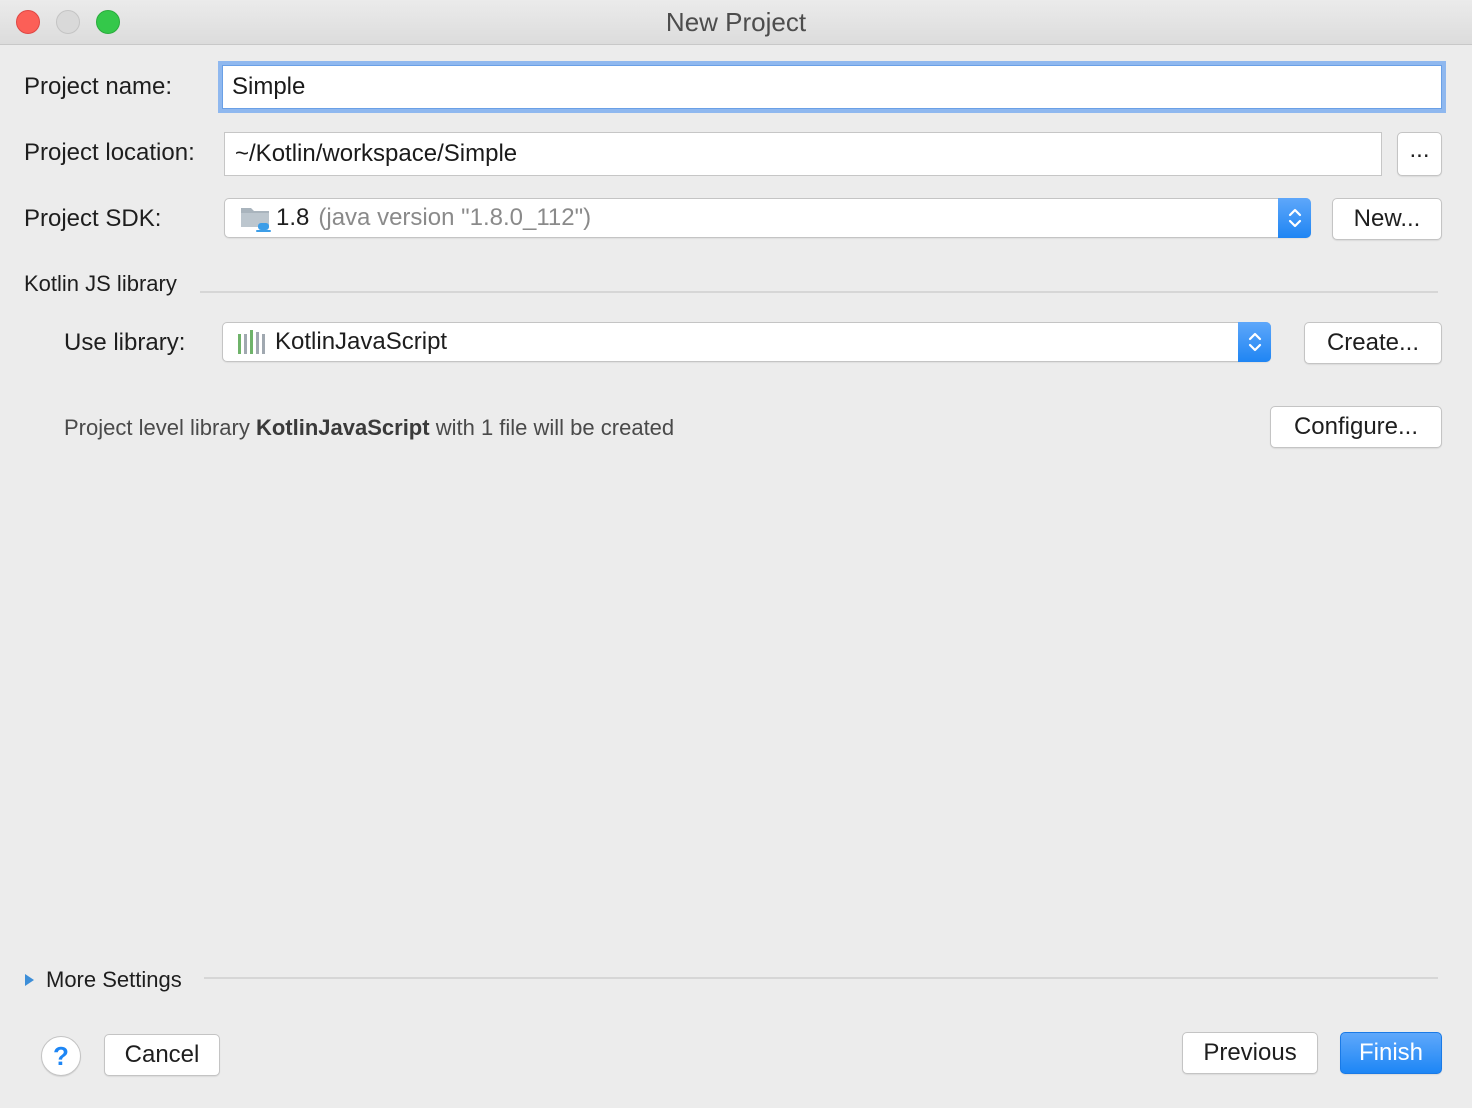 The image size is (1472, 1108). I want to click on use-library-label: Use library:, so click(125, 342).